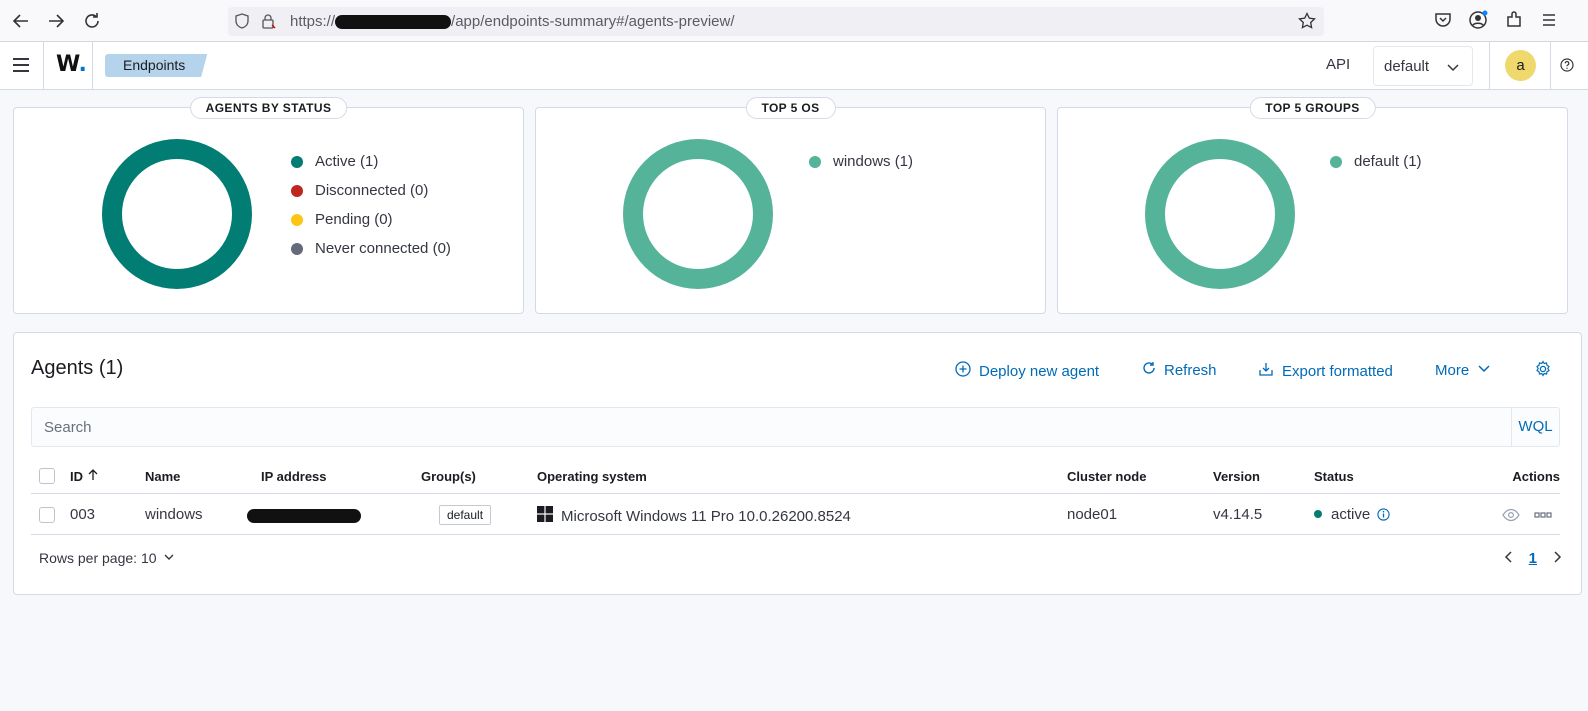  I want to click on pagination: 1, so click(1533, 558).